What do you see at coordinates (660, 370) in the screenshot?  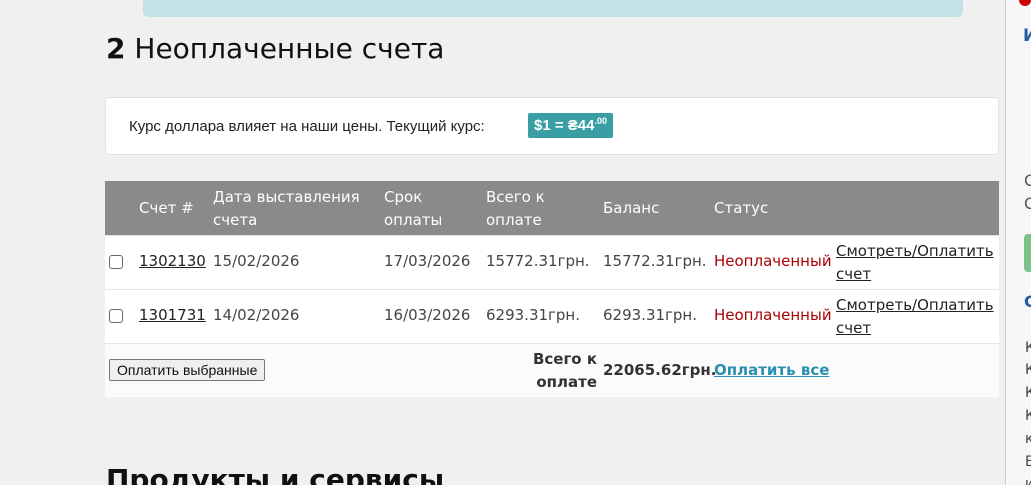 I see `grand-total-amount: 22065.62грн.` at bounding box center [660, 370].